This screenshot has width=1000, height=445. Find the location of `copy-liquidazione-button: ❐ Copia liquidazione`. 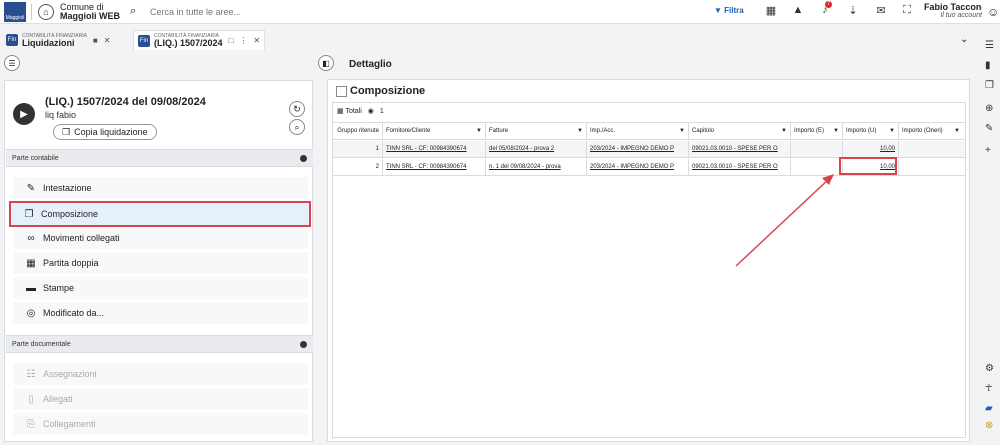

copy-liquidazione-button: ❐ Copia liquidazione is located at coordinates (105, 132).